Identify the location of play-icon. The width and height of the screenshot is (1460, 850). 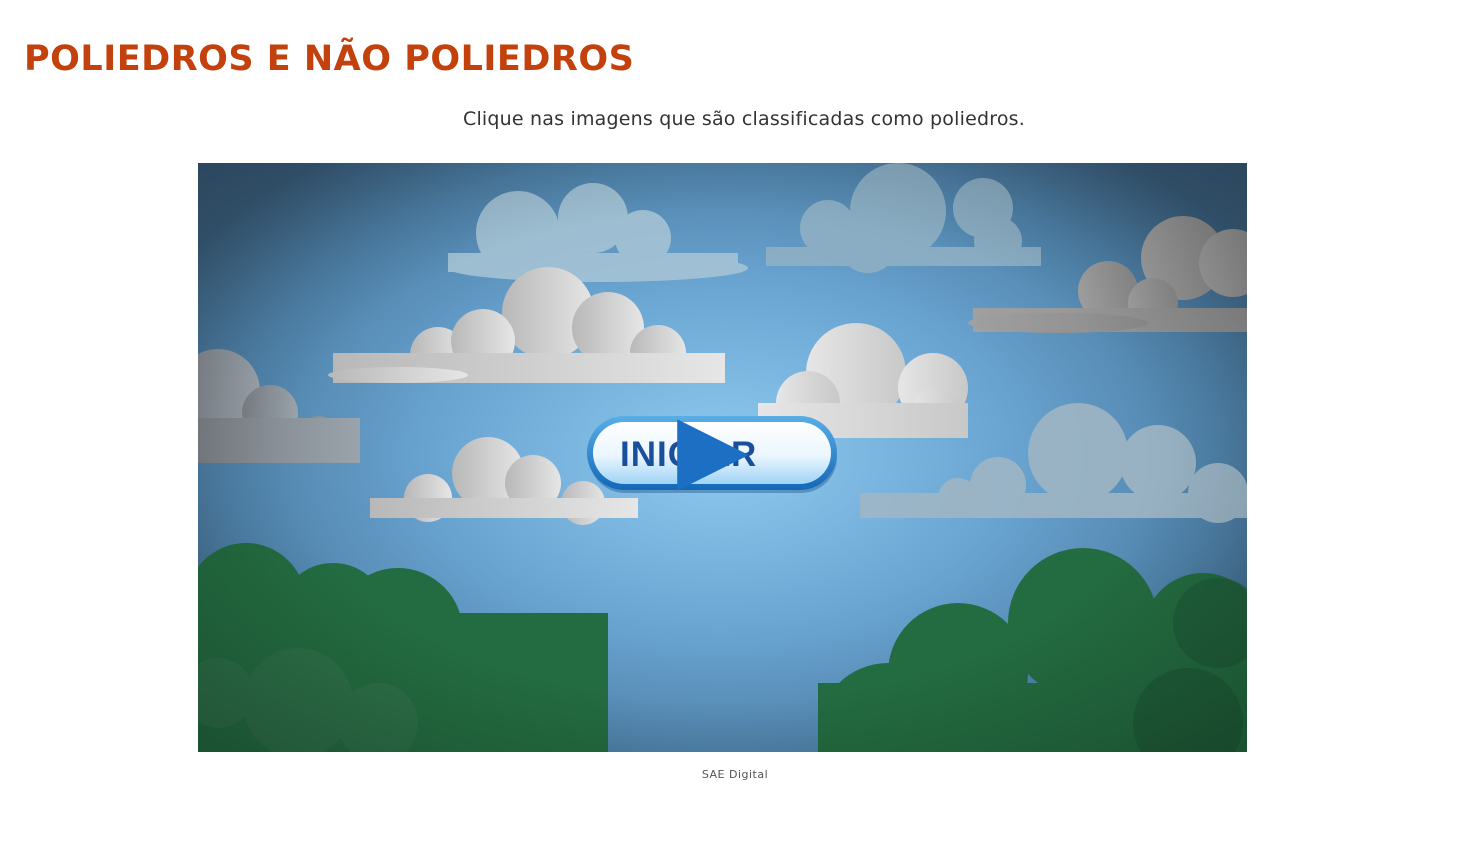
(713, 455).